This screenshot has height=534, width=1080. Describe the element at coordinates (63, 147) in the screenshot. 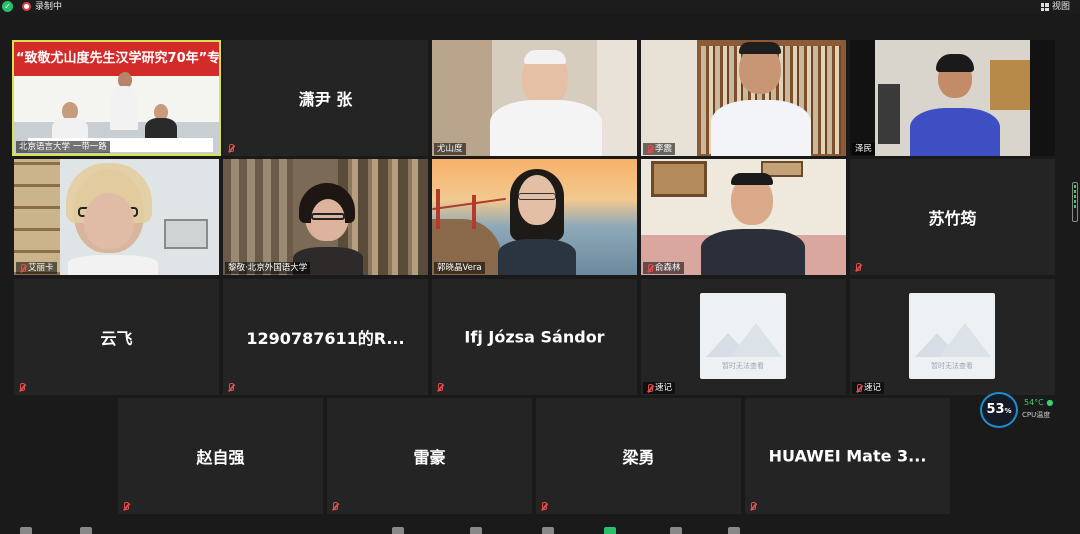

I see `participant-label: 北京语言大学 一带一路` at that location.